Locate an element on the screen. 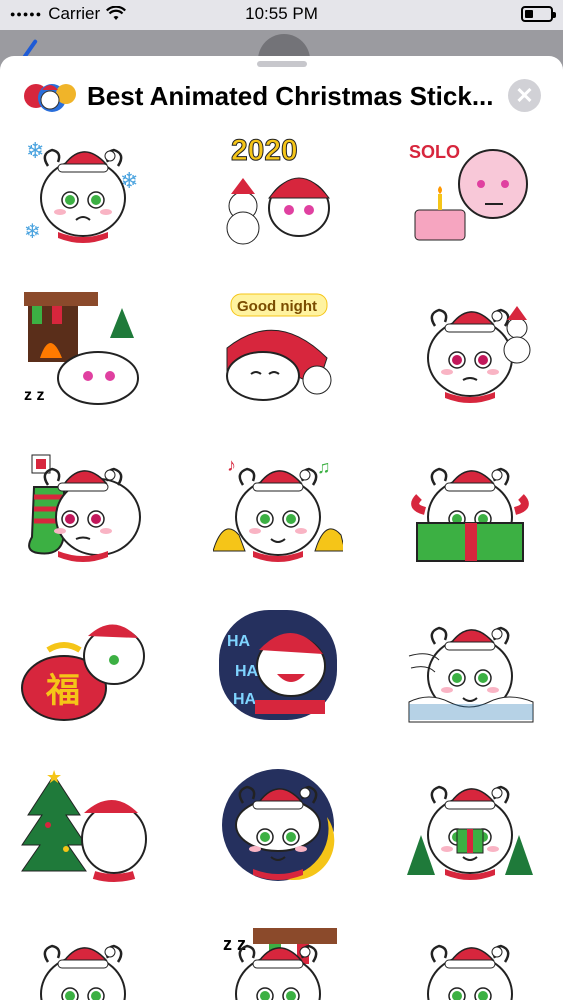  sticker-image: ★ is located at coordinates (84, 824).